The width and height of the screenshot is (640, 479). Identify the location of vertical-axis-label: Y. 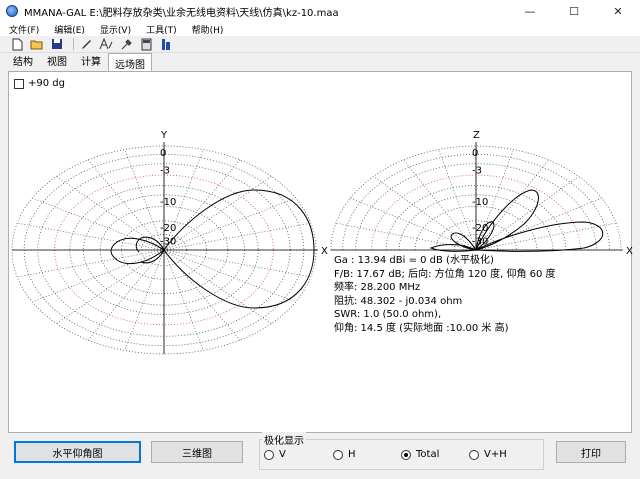
(164, 135).